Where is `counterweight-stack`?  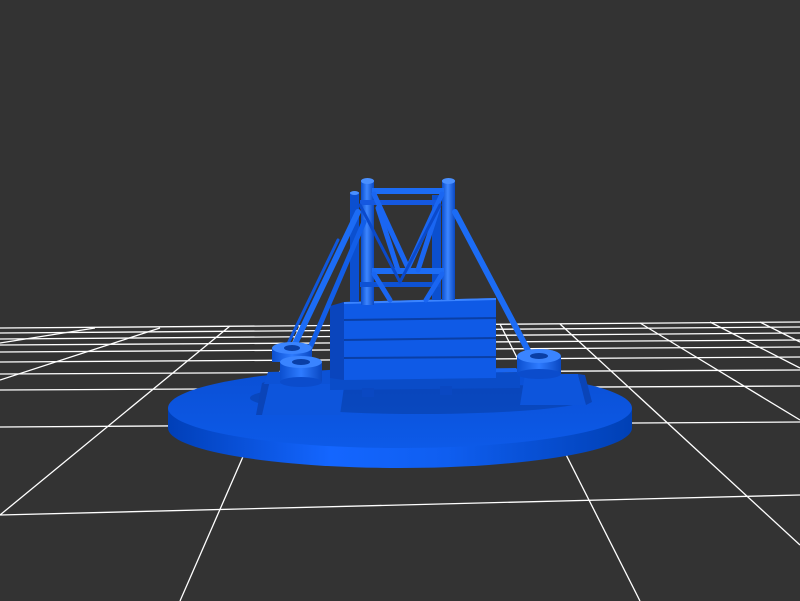 counterweight-stack is located at coordinates (413, 339).